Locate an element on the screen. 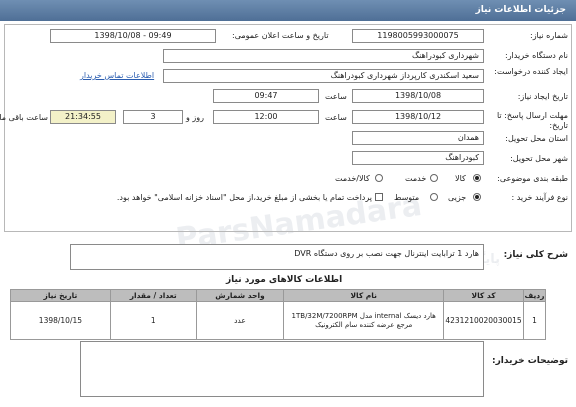 The width and height of the screenshot is (576, 407). announce-datetime-field: 1398/10/08 - 09:49 is located at coordinates (133, 36).